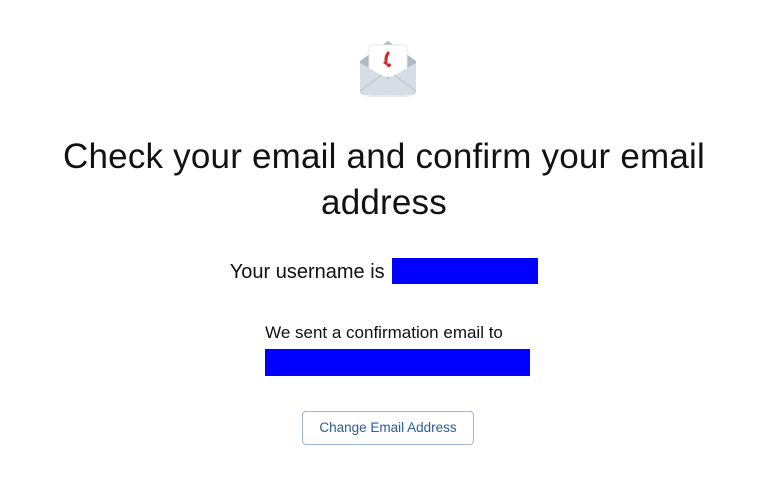 The image size is (768, 486). I want to click on confirmation-sent-label: We sent a confirmation email to, so click(384, 332).